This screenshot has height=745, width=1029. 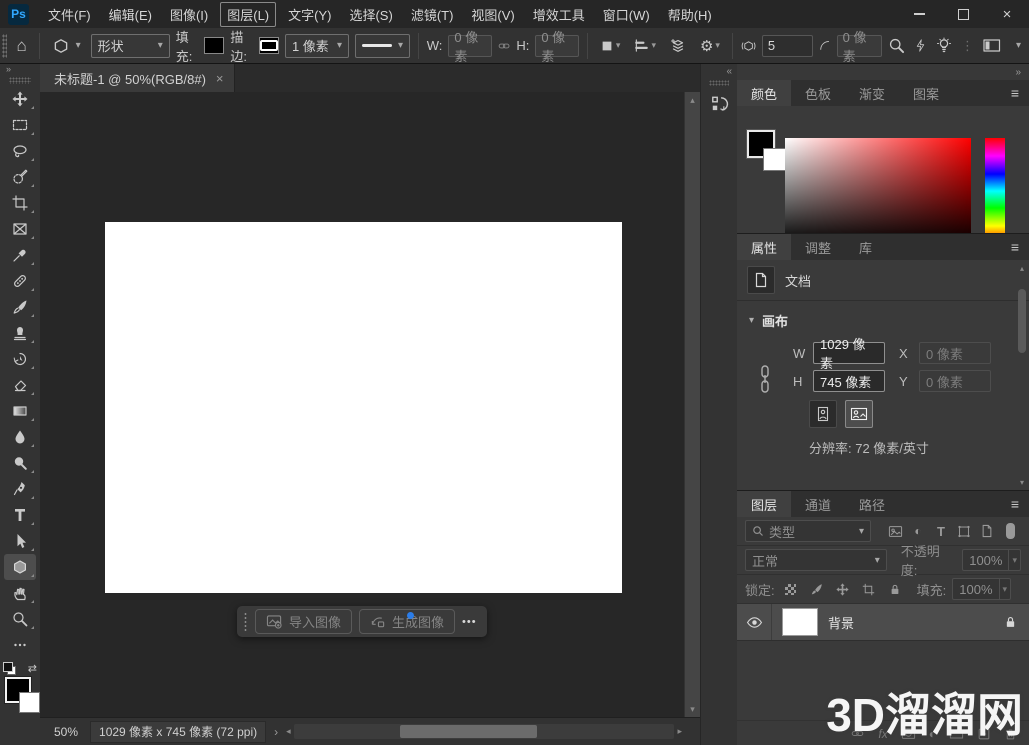 What do you see at coordinates (20, 80) in the screenshot?
I see `toolbar-grip` at bounding box center [20, 80].